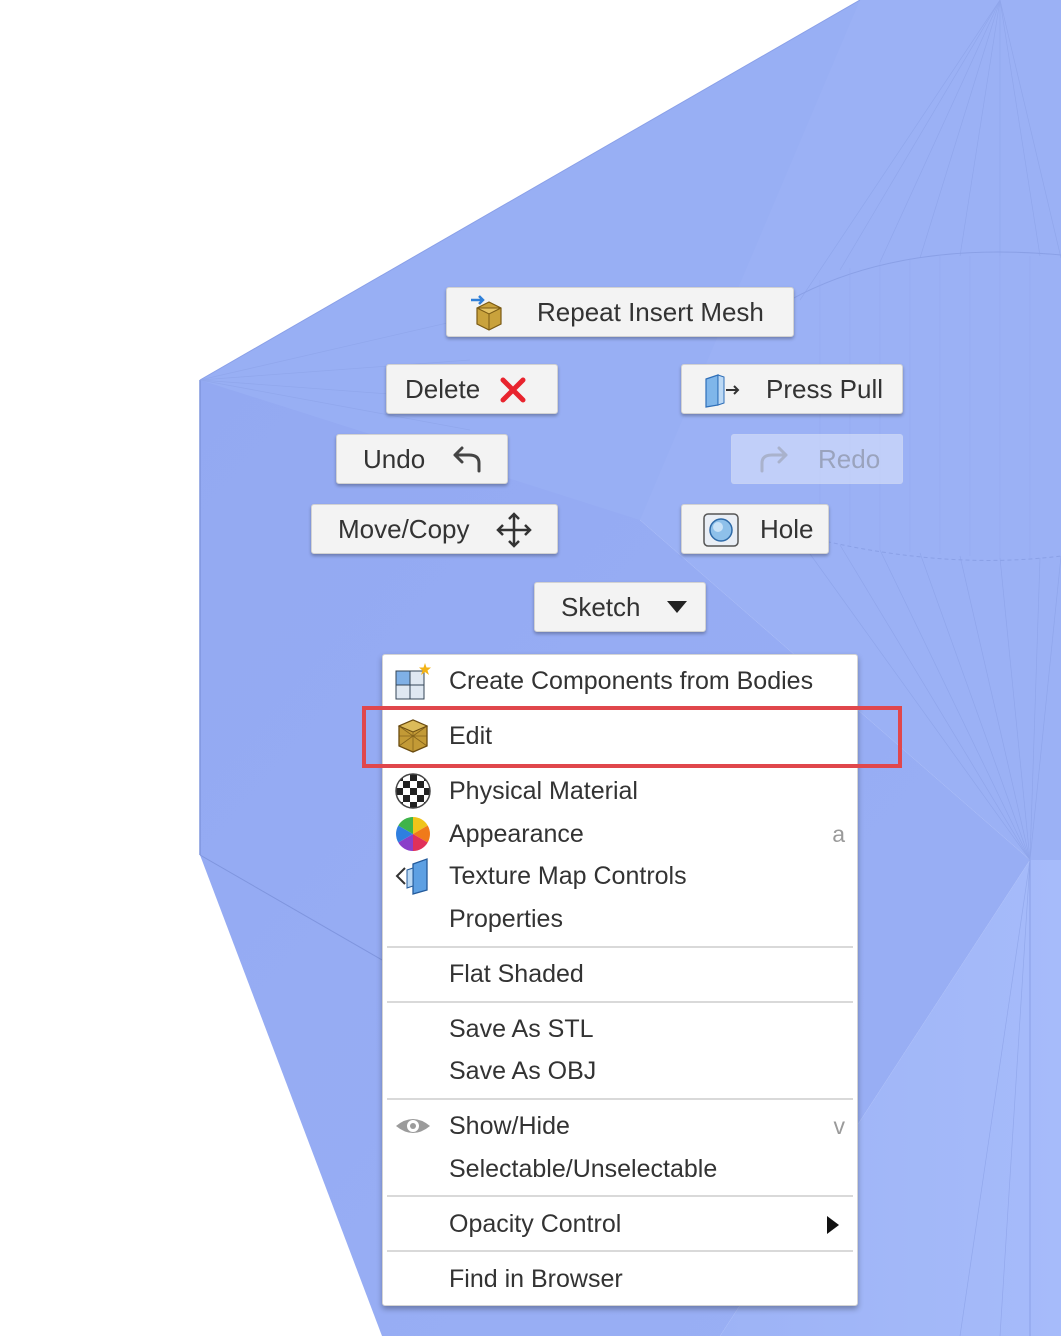 The image size is (1061, 1336). I want to click on menu-item-physical-material: Physical Material, so click(620, 791).